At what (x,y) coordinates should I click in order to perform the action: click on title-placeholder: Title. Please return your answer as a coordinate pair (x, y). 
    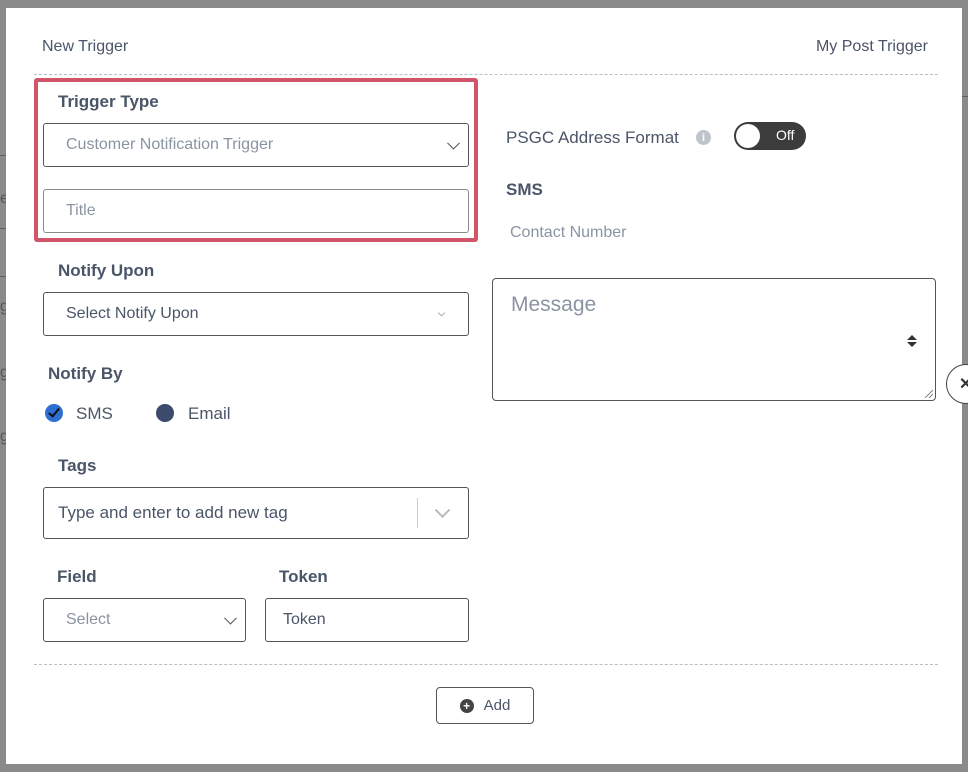
    Looking at the image, I should click on (81, 210).